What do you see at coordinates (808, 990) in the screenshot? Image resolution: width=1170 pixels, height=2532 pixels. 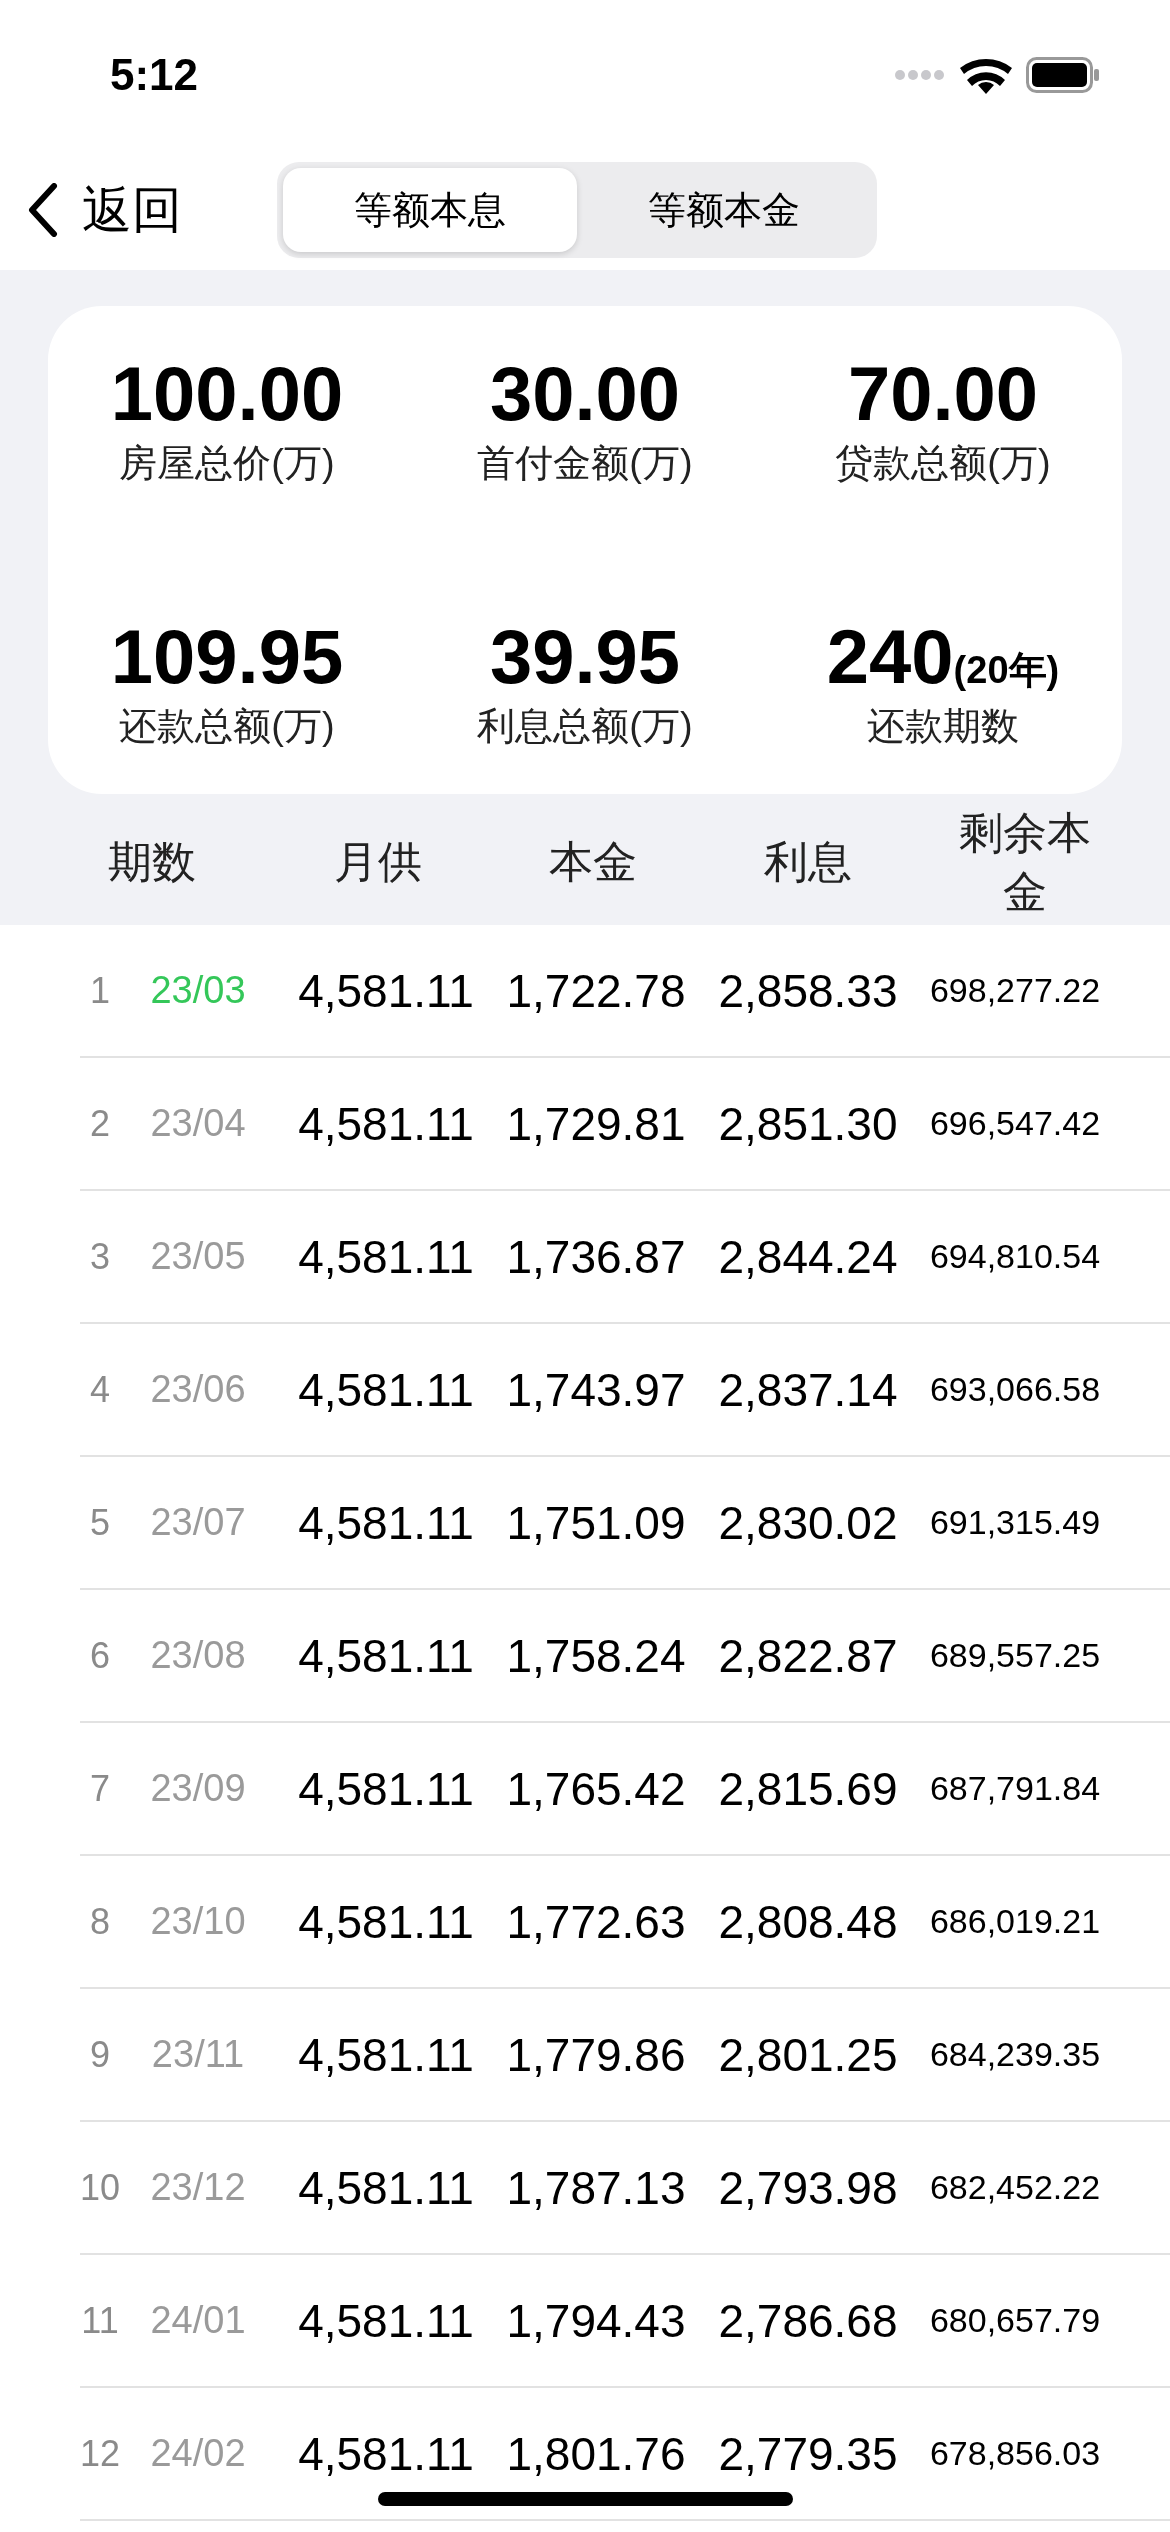 I see `interest-cell-text: 2,858.33` at bounding box center [808, 990].